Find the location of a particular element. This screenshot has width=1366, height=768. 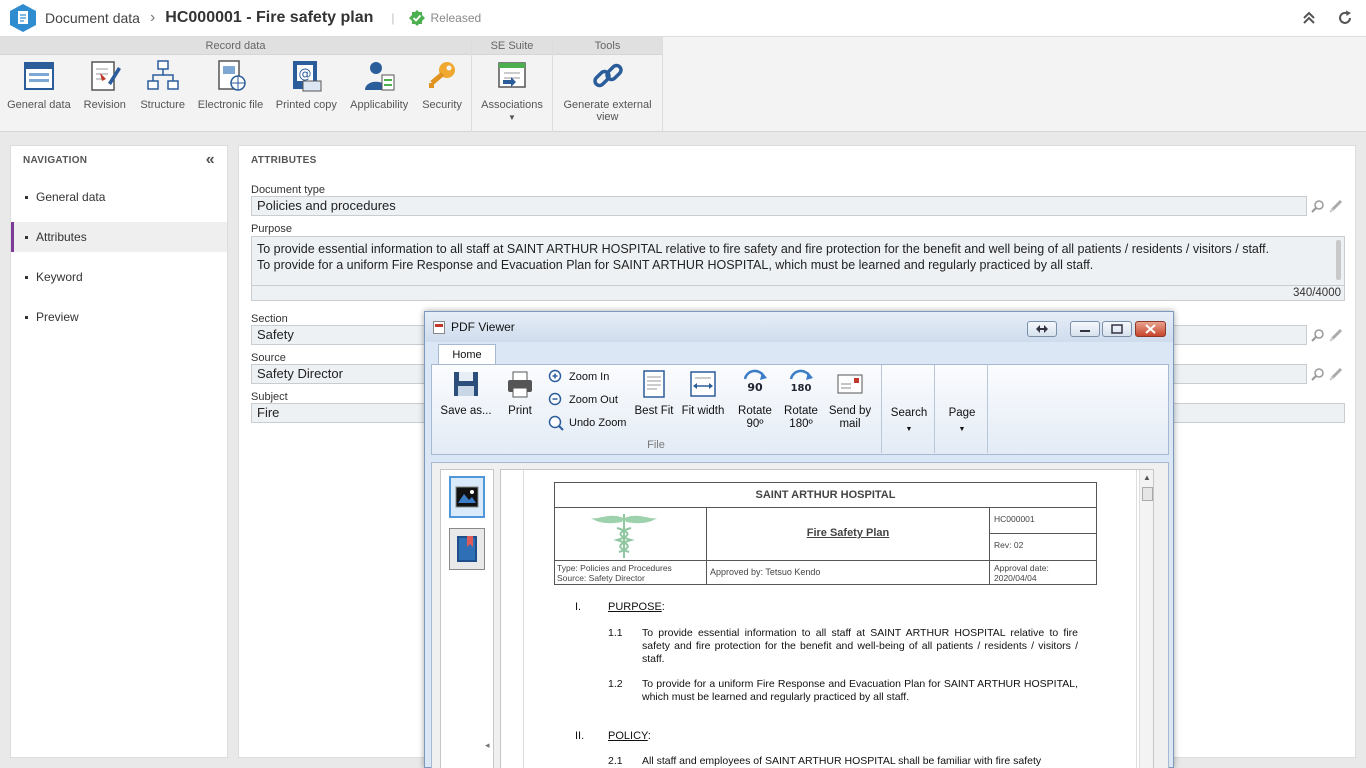

tab-home: Home is located at coordinates (467, 355).